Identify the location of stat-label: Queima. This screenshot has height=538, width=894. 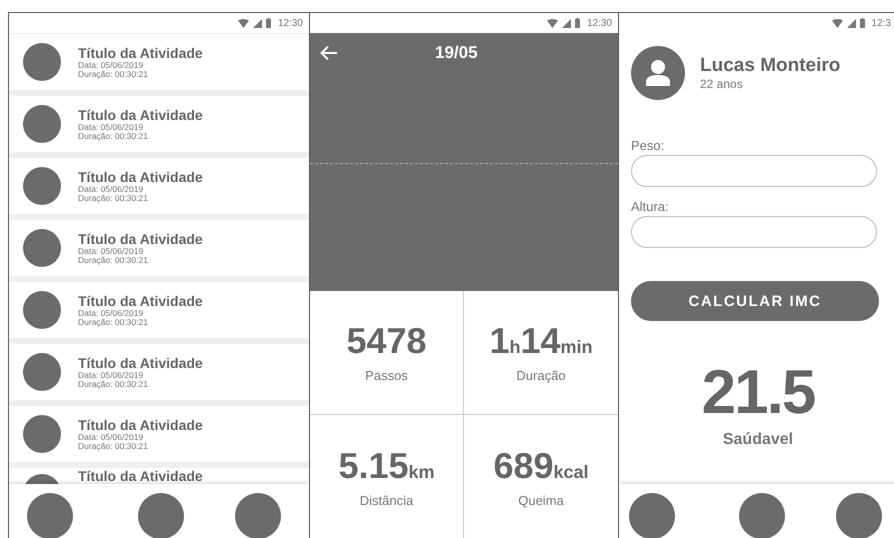
(541, 500).